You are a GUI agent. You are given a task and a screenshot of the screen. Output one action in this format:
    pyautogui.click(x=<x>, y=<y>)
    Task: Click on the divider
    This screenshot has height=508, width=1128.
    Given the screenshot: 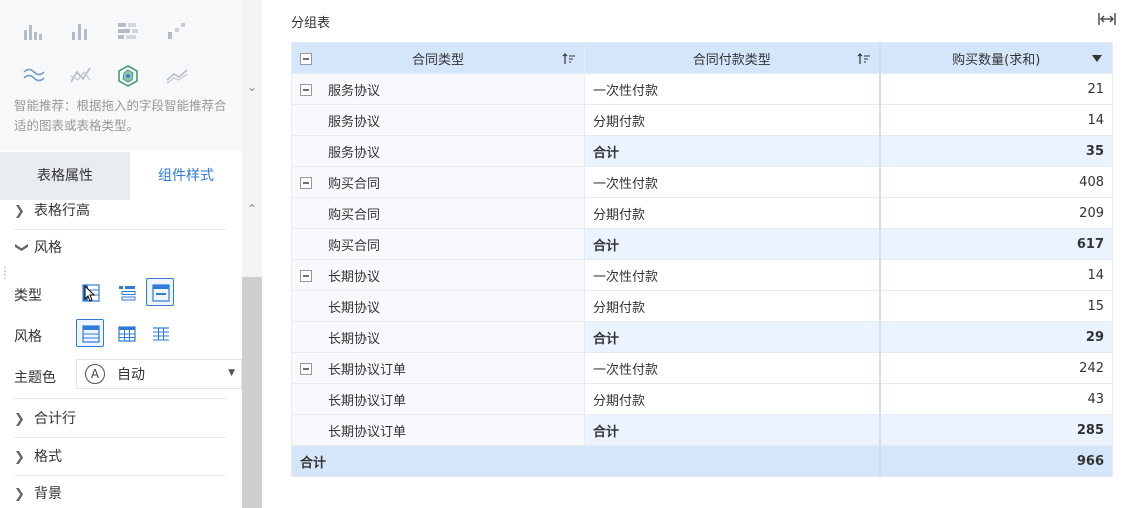 What is the action you would take?
    pyautogui.click(x=120, y=398)
    